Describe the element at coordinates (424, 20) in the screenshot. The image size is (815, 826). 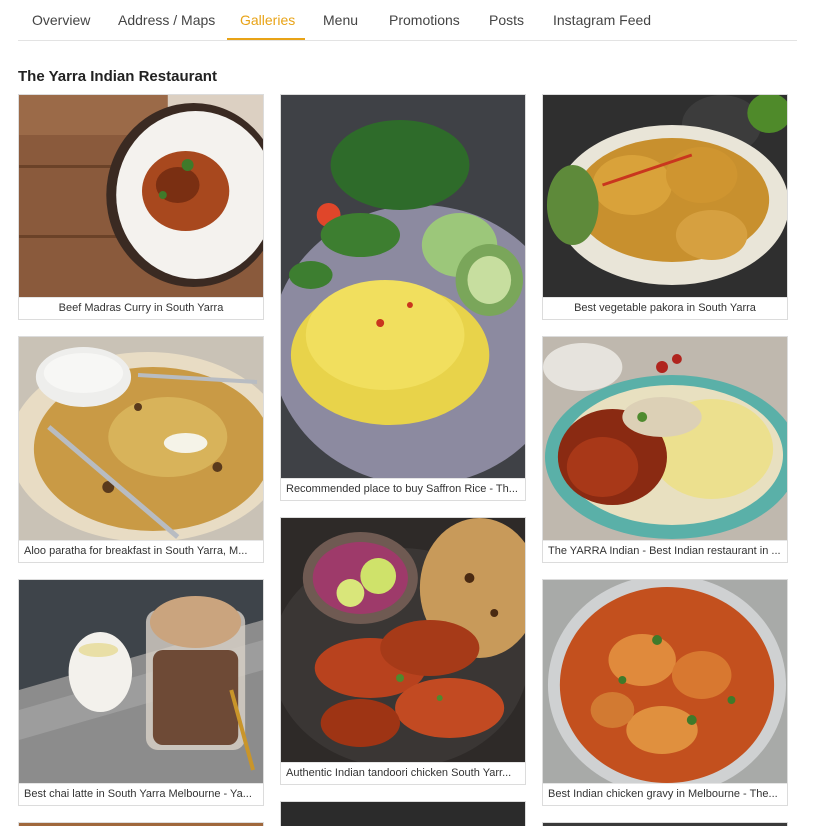
I see `tab-promotions: Promotions` at that location.